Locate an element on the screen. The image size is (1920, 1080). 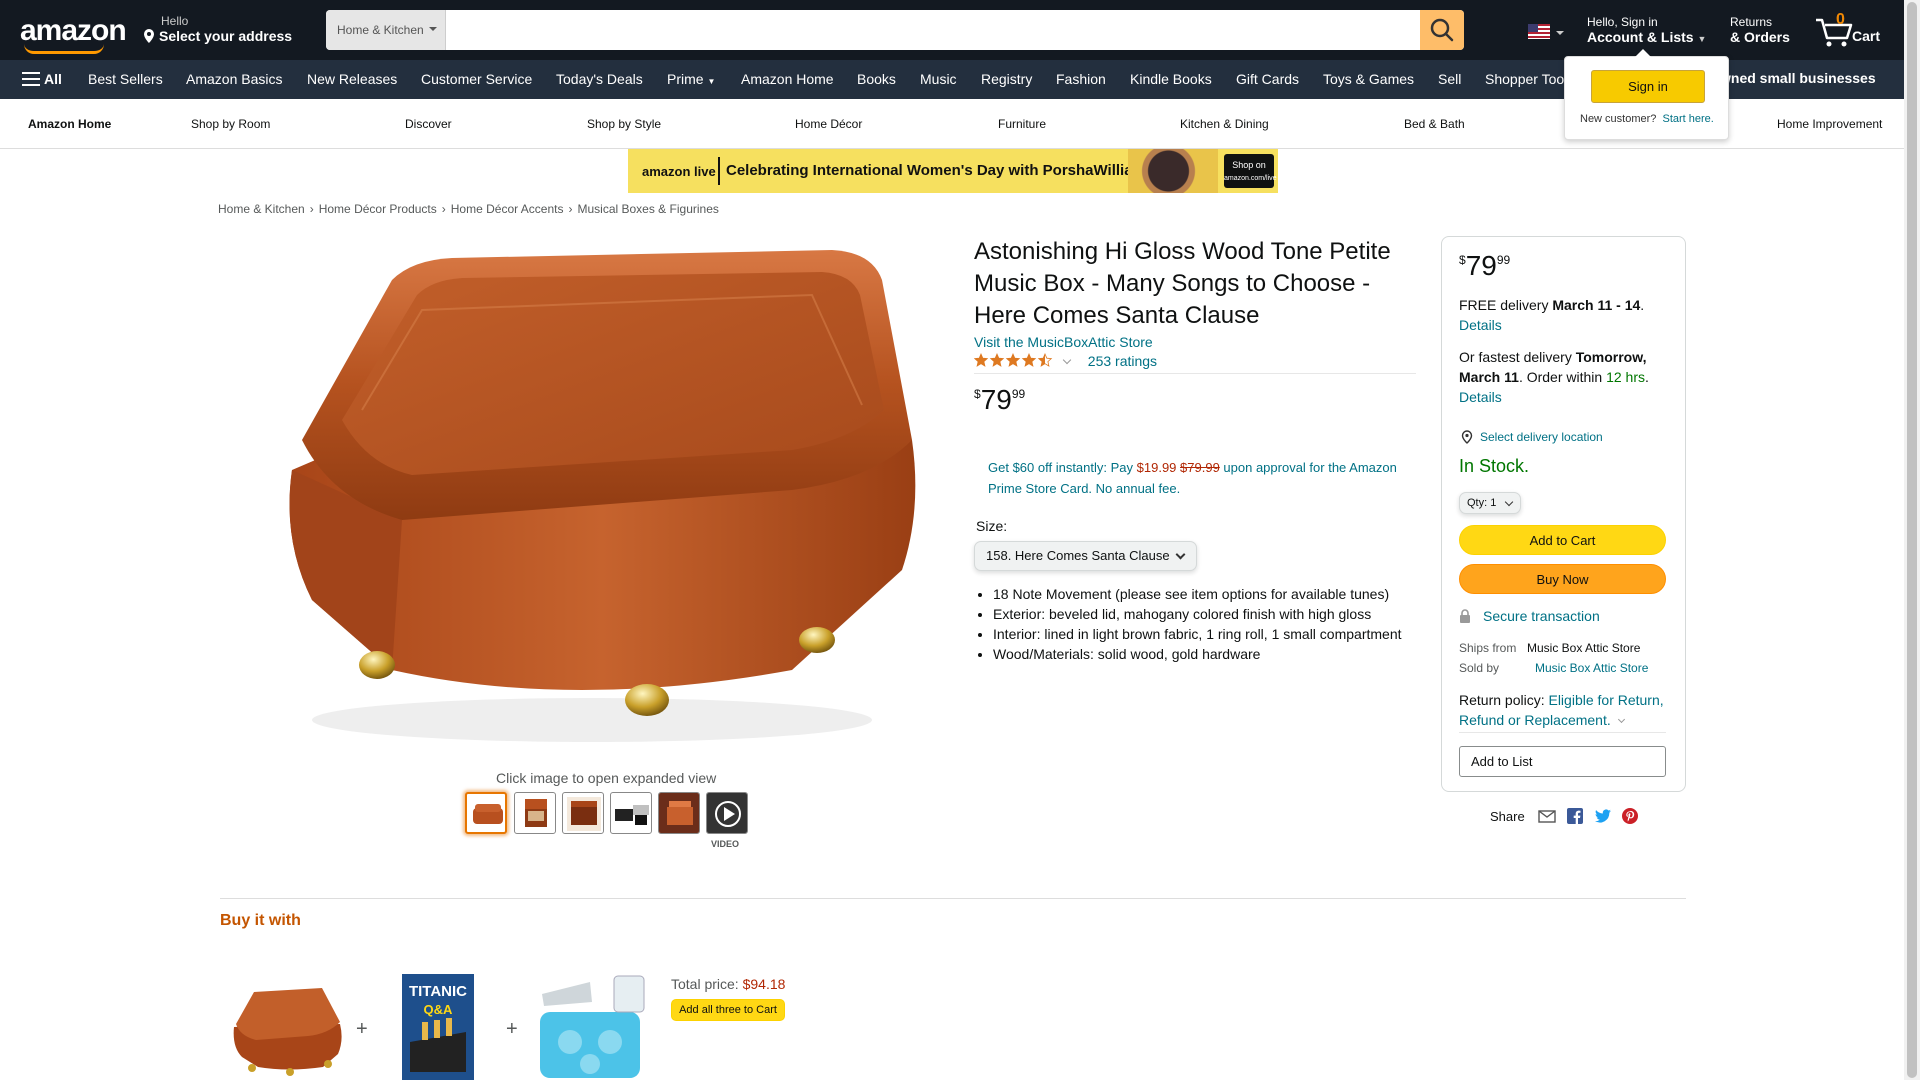
bundle-item-music-box is located at coordinates (288, 1026).